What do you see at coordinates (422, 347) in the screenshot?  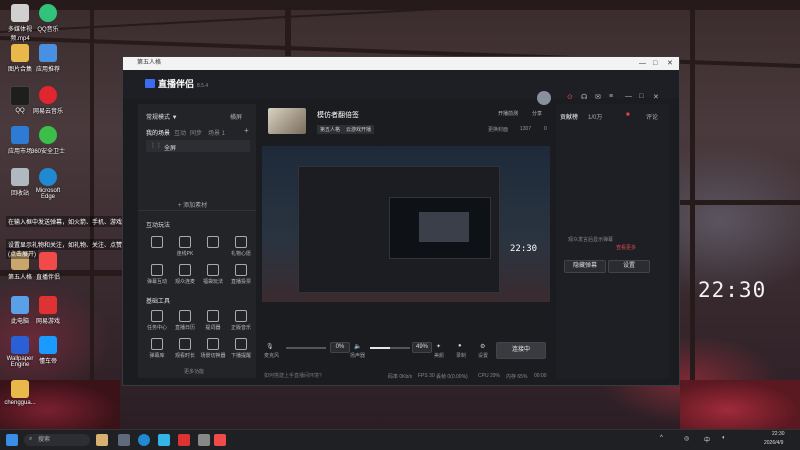 I see `speaker-volume-value: 49%` at bounding box center [422, 347].